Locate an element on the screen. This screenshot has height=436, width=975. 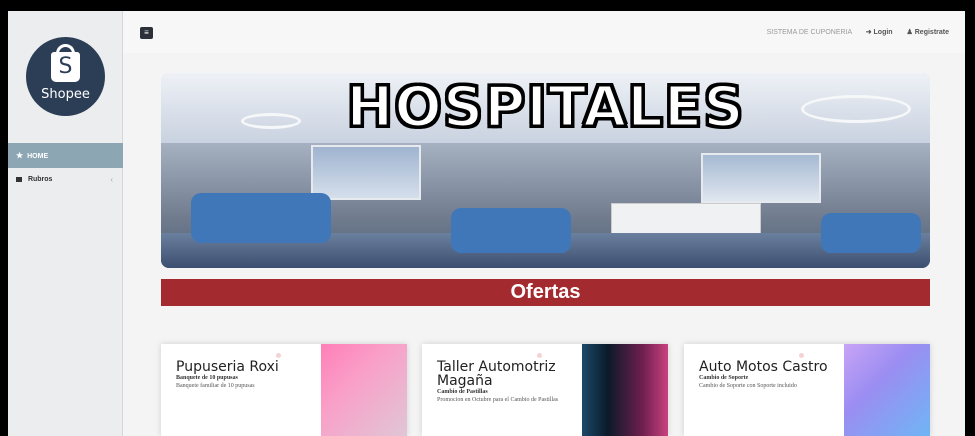
offer-title: Taller Automotriz Magaña is located at coordinates (496, 374).